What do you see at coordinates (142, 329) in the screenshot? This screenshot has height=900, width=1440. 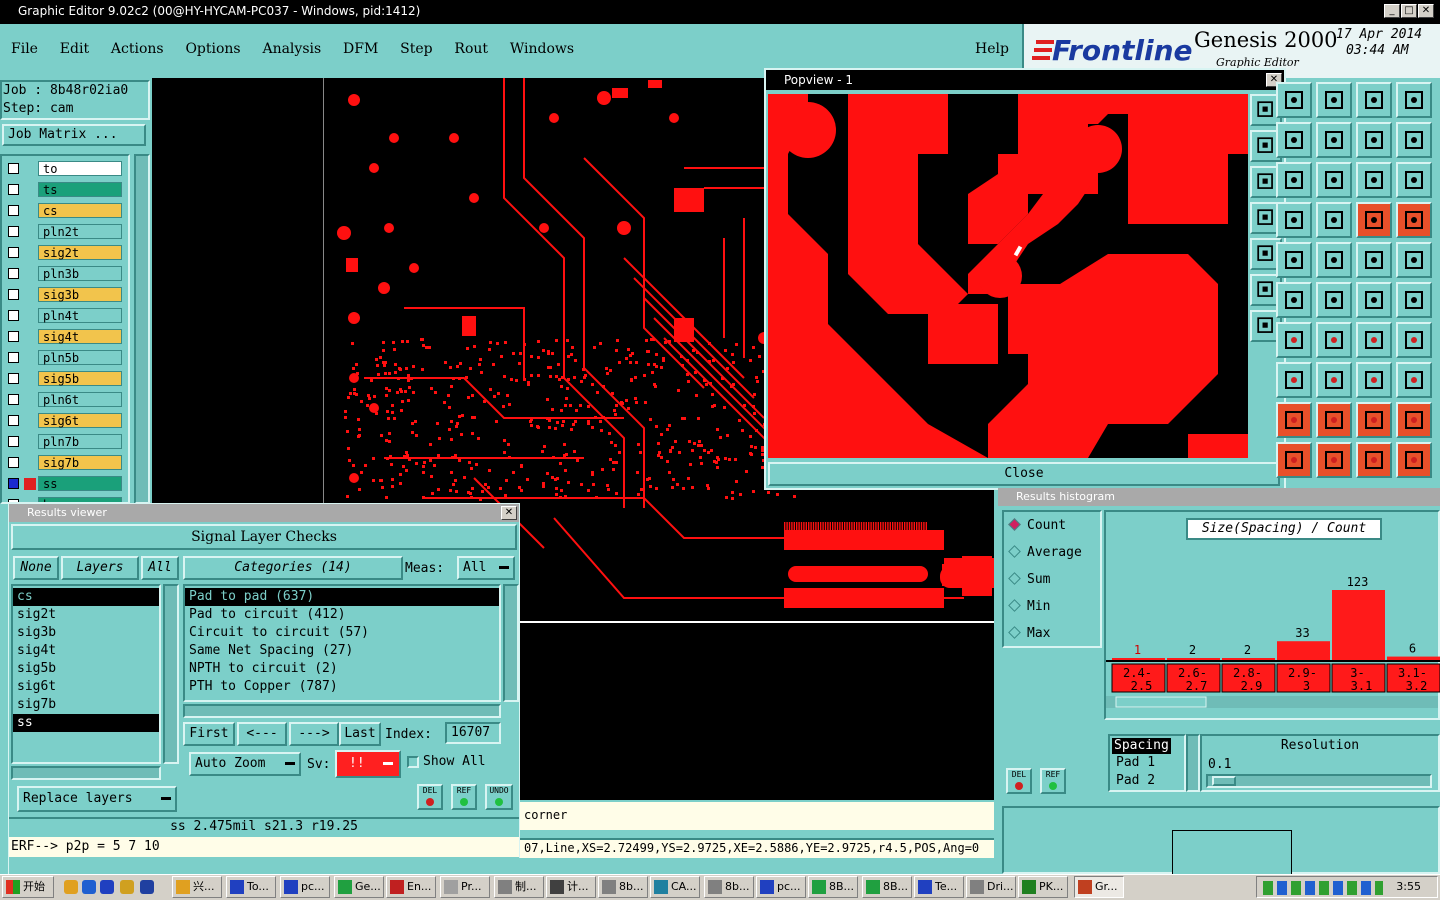 I see `layer-scrollbar` at bounding box center [142, 329].